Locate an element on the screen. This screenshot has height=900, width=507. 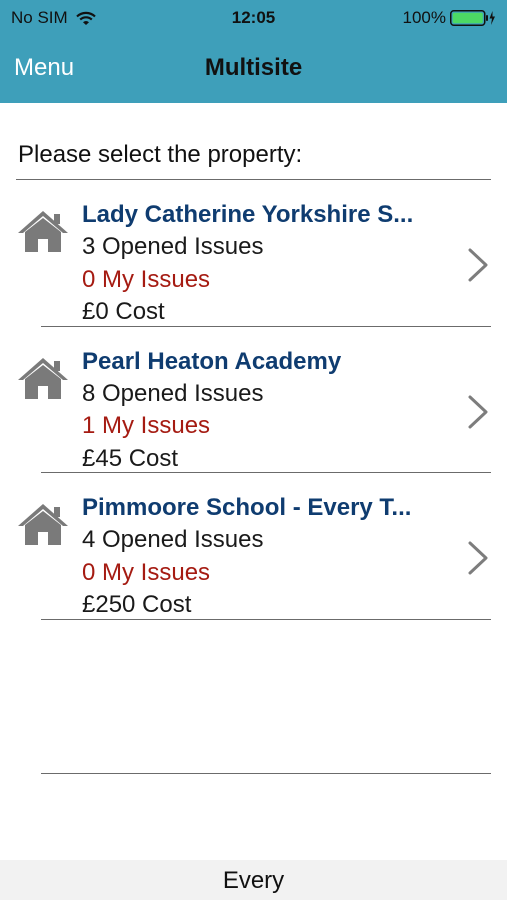
opened-issues: 3 Opened Issues is located at coordinates (173, 246).